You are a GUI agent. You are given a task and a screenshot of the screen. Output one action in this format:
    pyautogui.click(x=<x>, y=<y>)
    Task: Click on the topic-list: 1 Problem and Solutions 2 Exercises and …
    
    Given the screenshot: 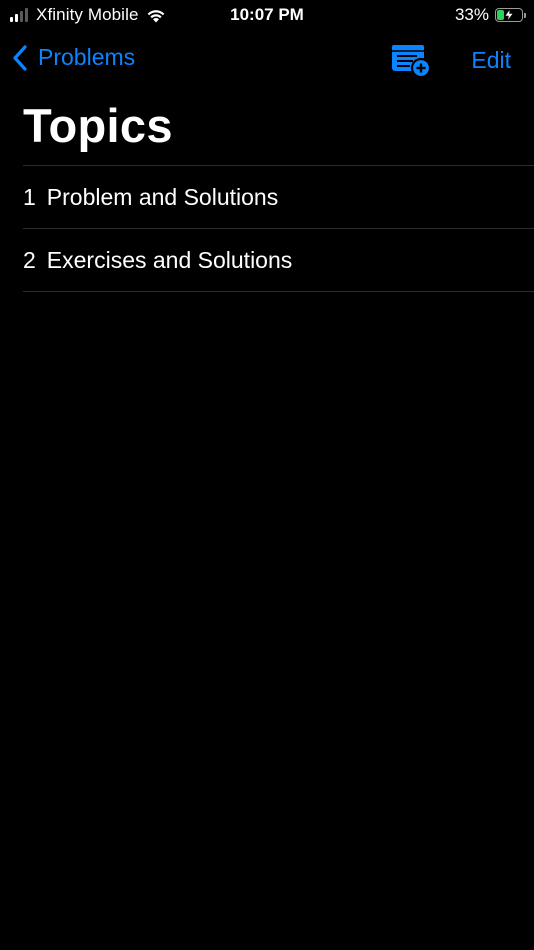 What is the action you would take?
    pyautogui.click(x=278, y=228)
    